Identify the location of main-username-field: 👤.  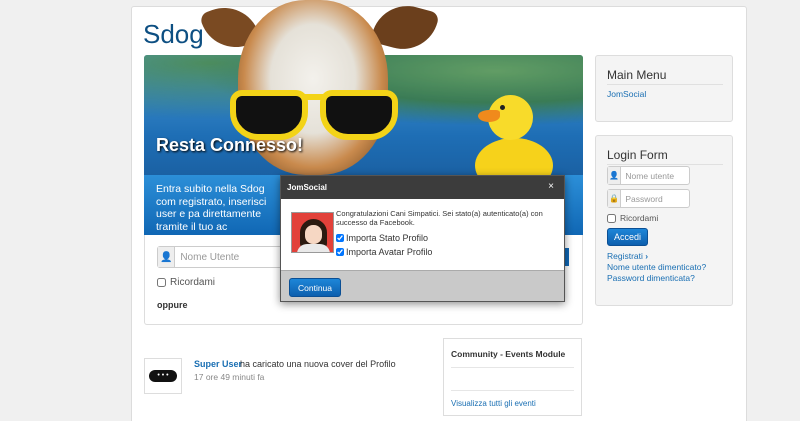
(222, 257).